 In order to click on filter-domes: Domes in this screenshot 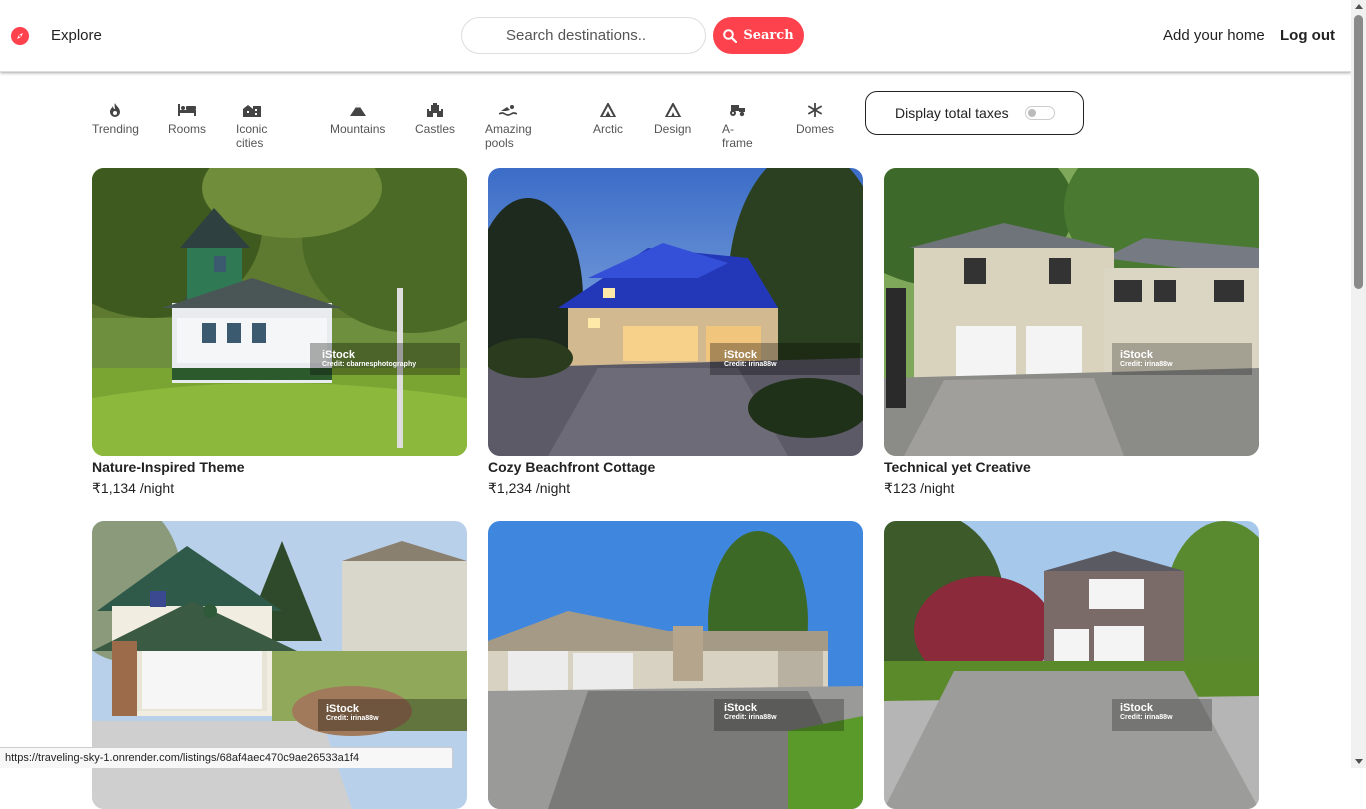, I will do `click(815, 118)`.